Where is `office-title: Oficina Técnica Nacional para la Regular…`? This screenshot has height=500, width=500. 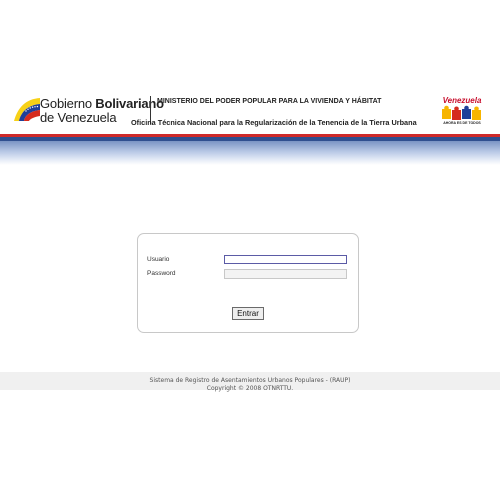
office-title: Oficina Técnica Nacional para la Regular… is located at coordinates (274, 122).